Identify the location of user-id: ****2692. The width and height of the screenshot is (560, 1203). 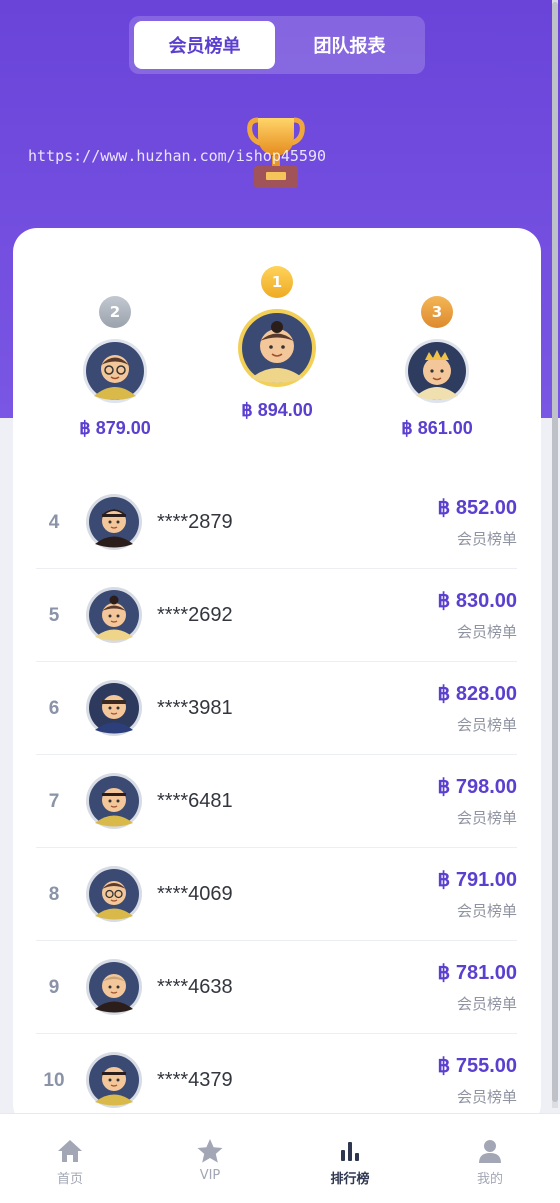
(195, 615).